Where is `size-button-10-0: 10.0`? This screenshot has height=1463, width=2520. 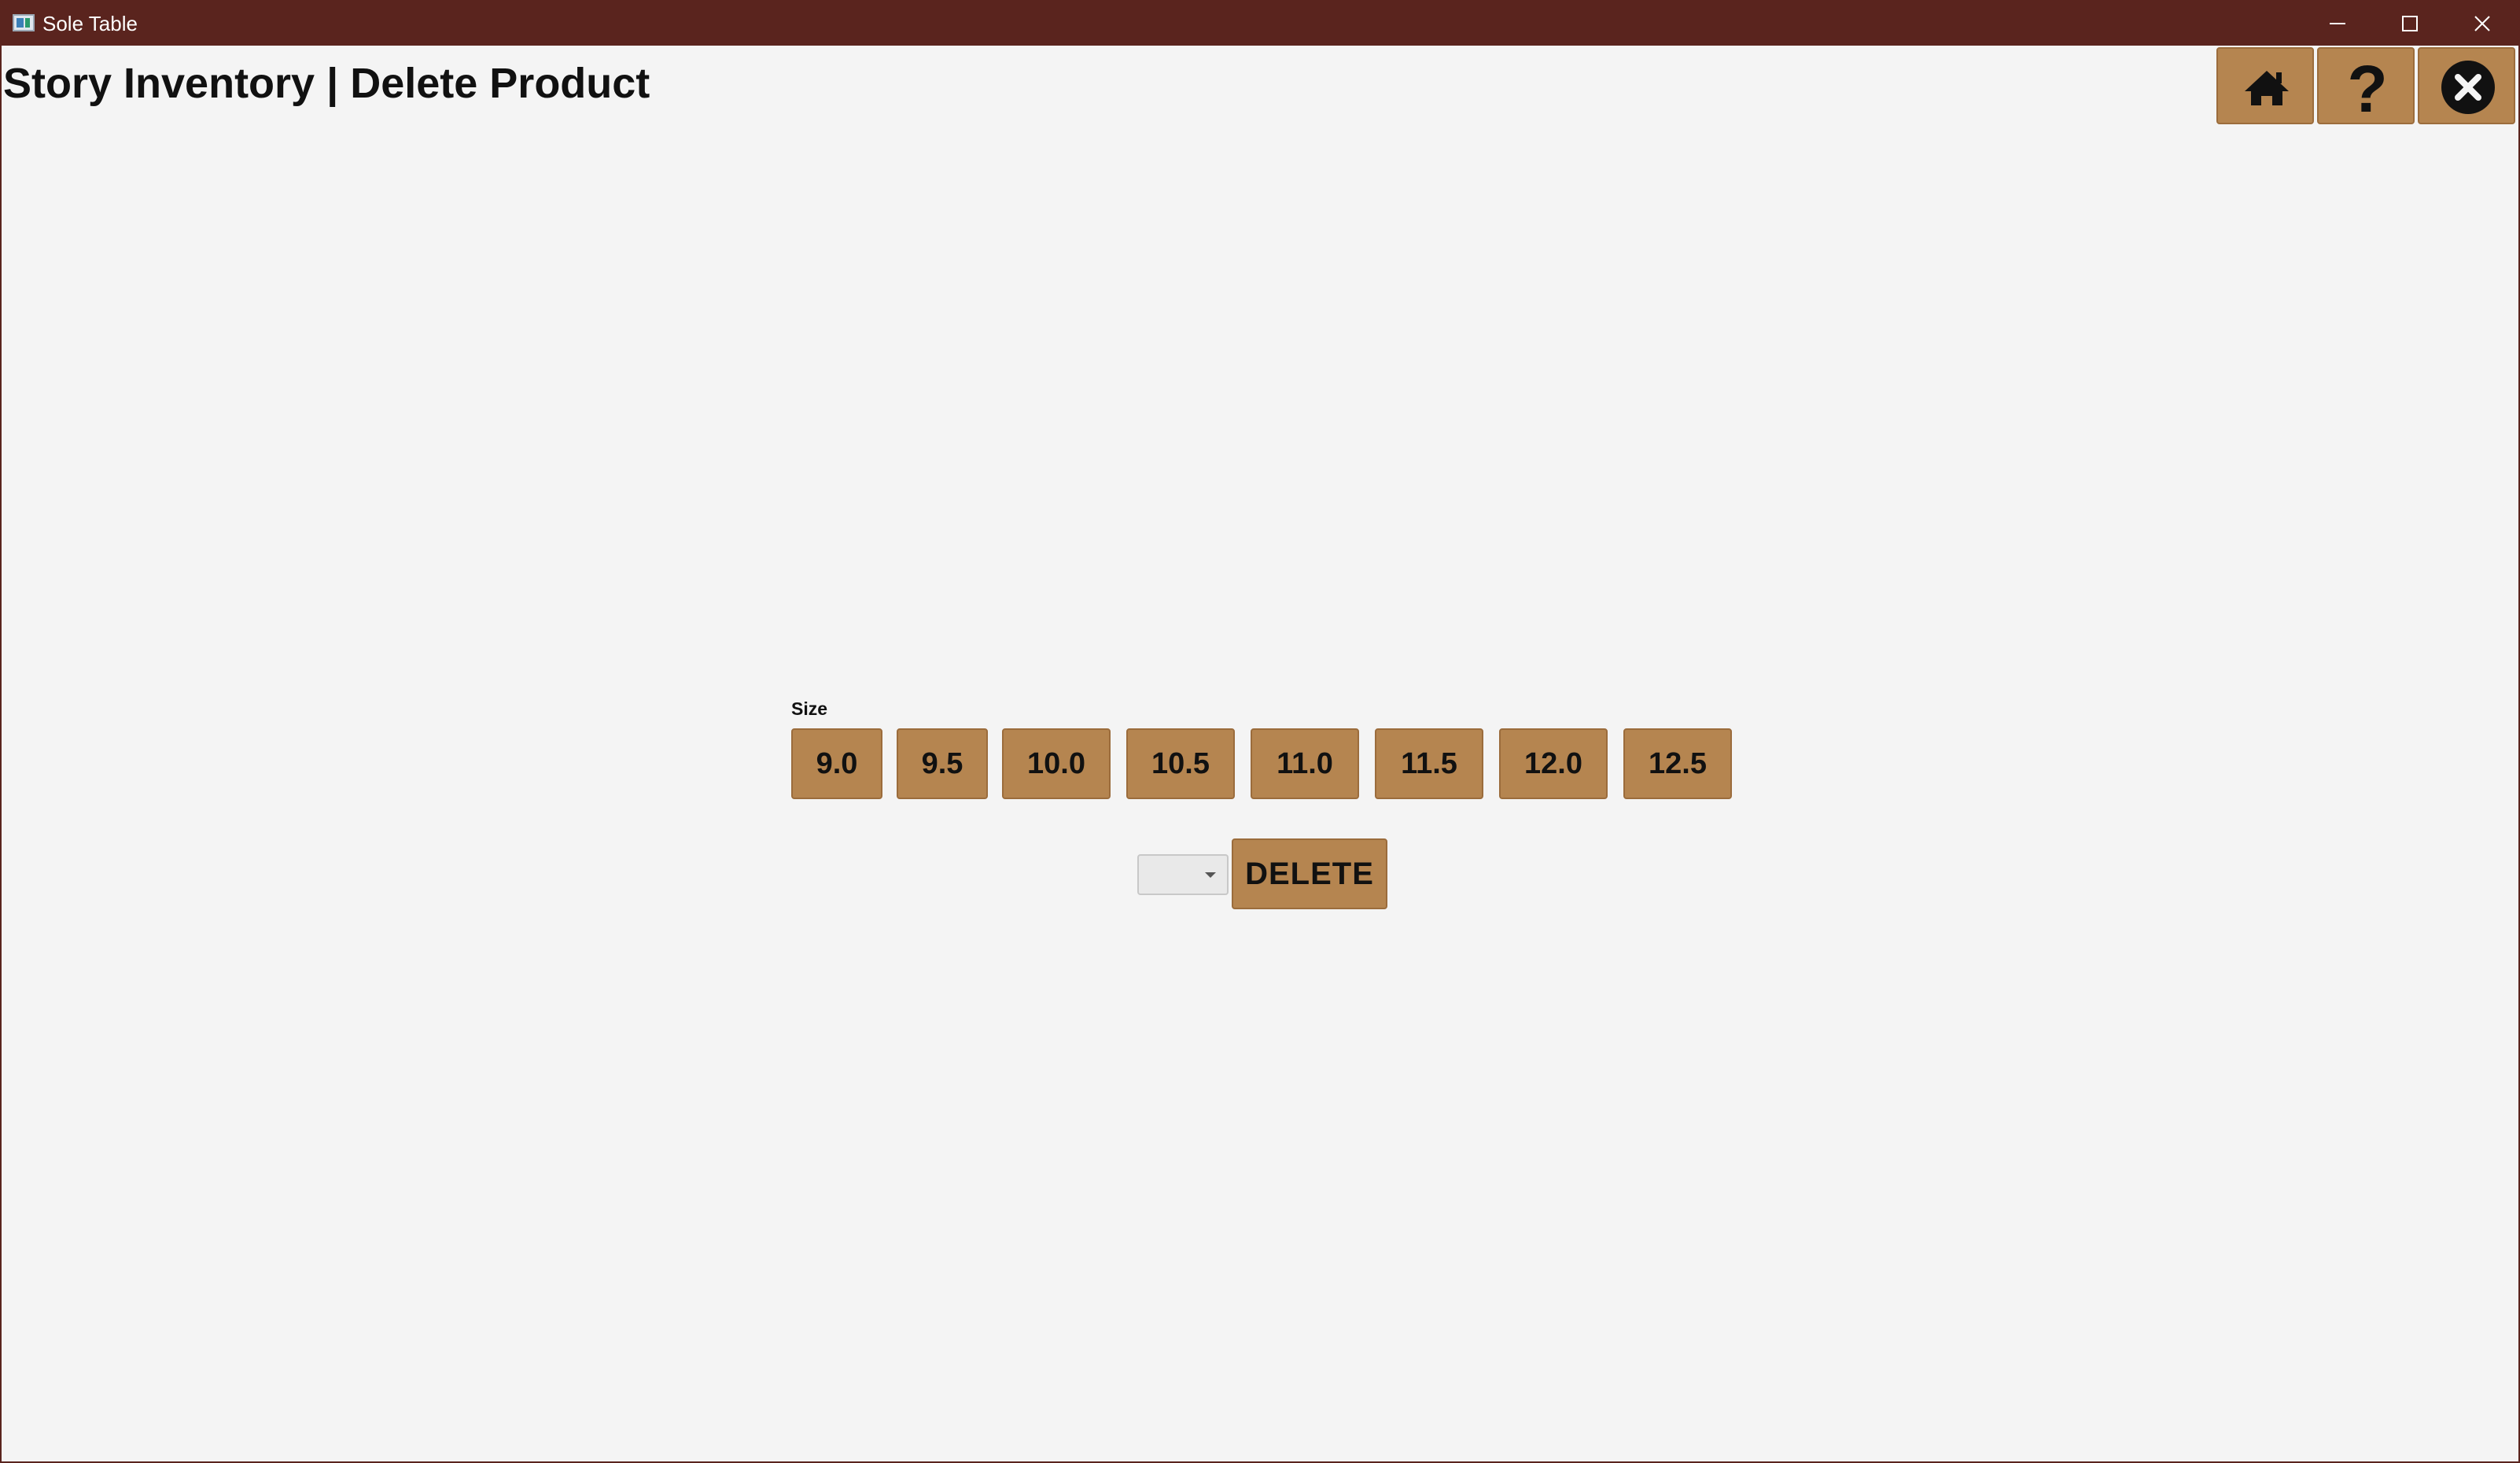
size-button-10-0: 10.0 is located at coordinates (1056, 763).